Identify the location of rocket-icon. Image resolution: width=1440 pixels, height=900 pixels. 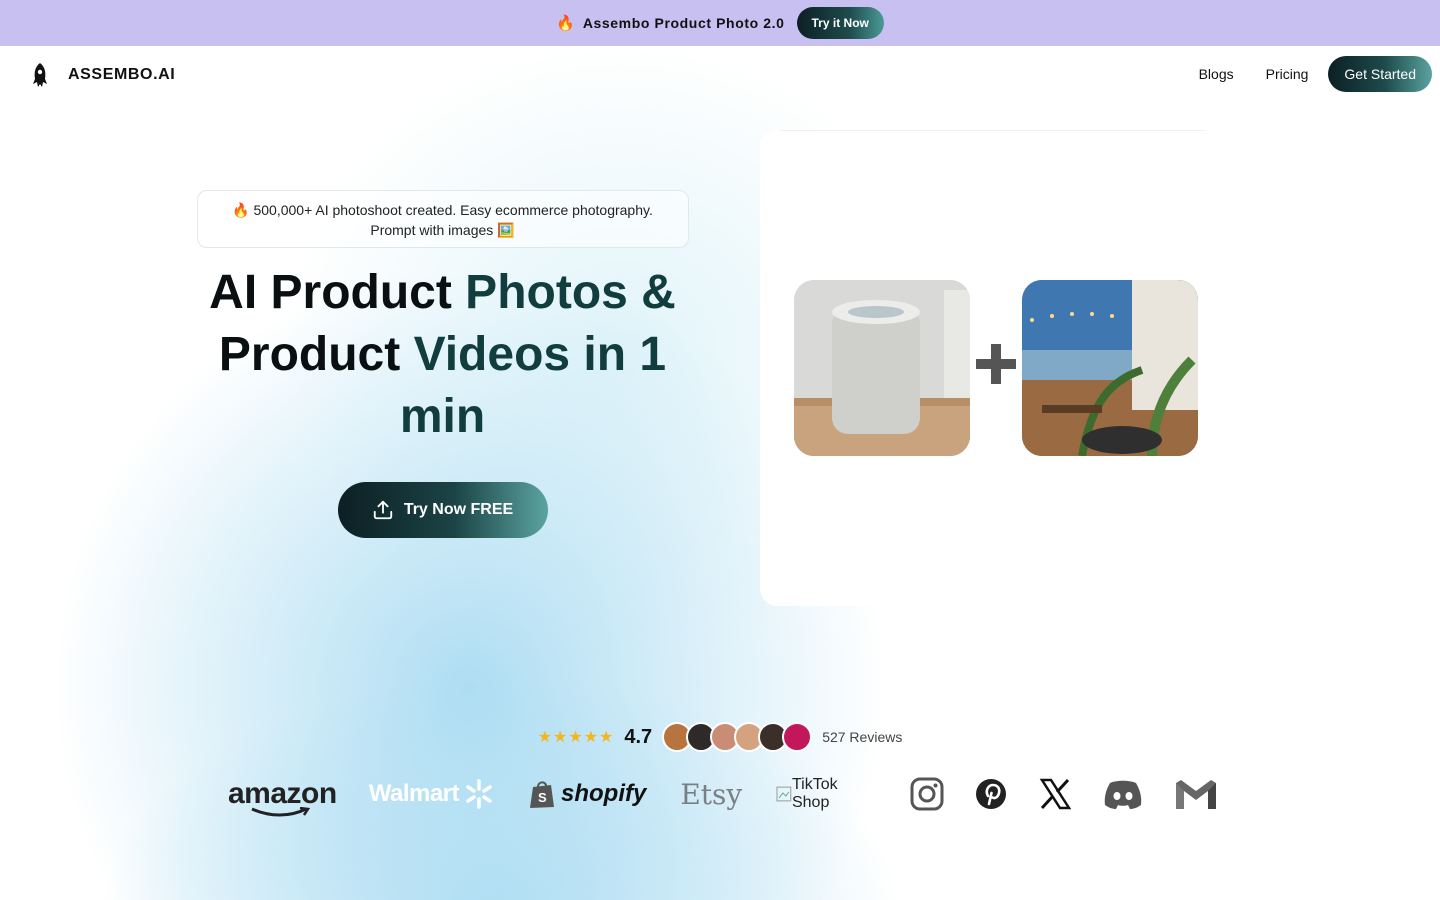
(40, 75).